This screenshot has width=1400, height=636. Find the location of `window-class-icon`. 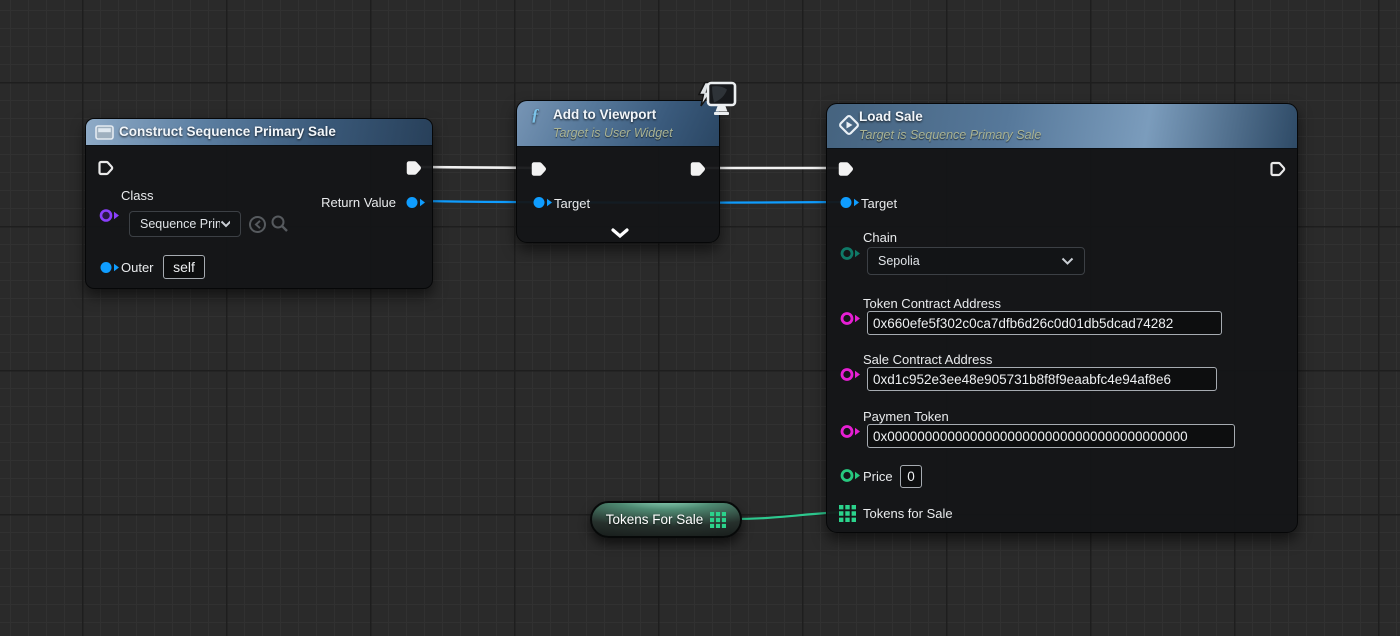

window-class-icon is located at coordinates (104, 135).